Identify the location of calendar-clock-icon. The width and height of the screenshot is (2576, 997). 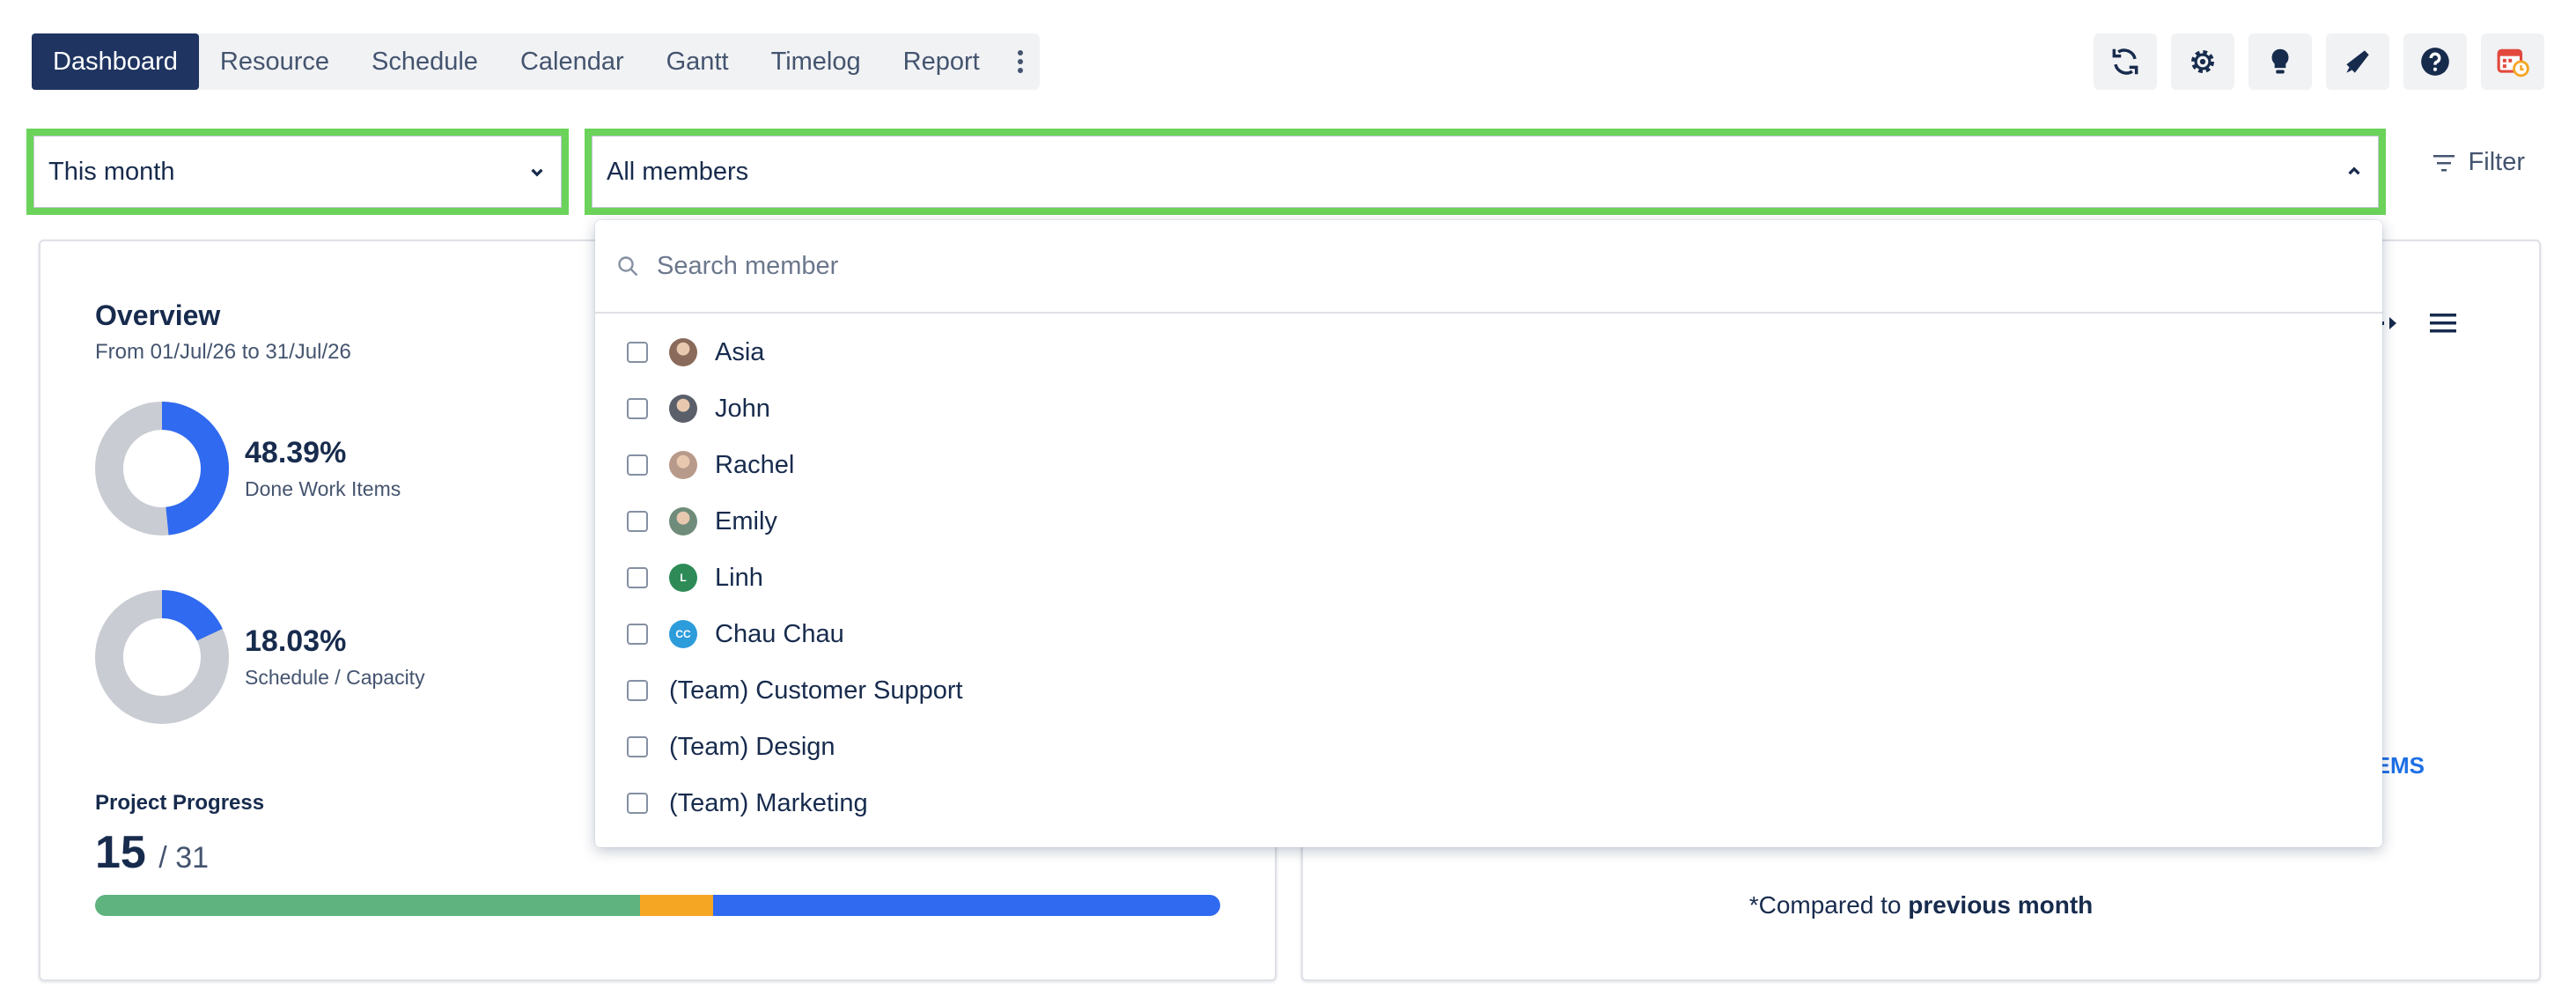
(2513, 63).